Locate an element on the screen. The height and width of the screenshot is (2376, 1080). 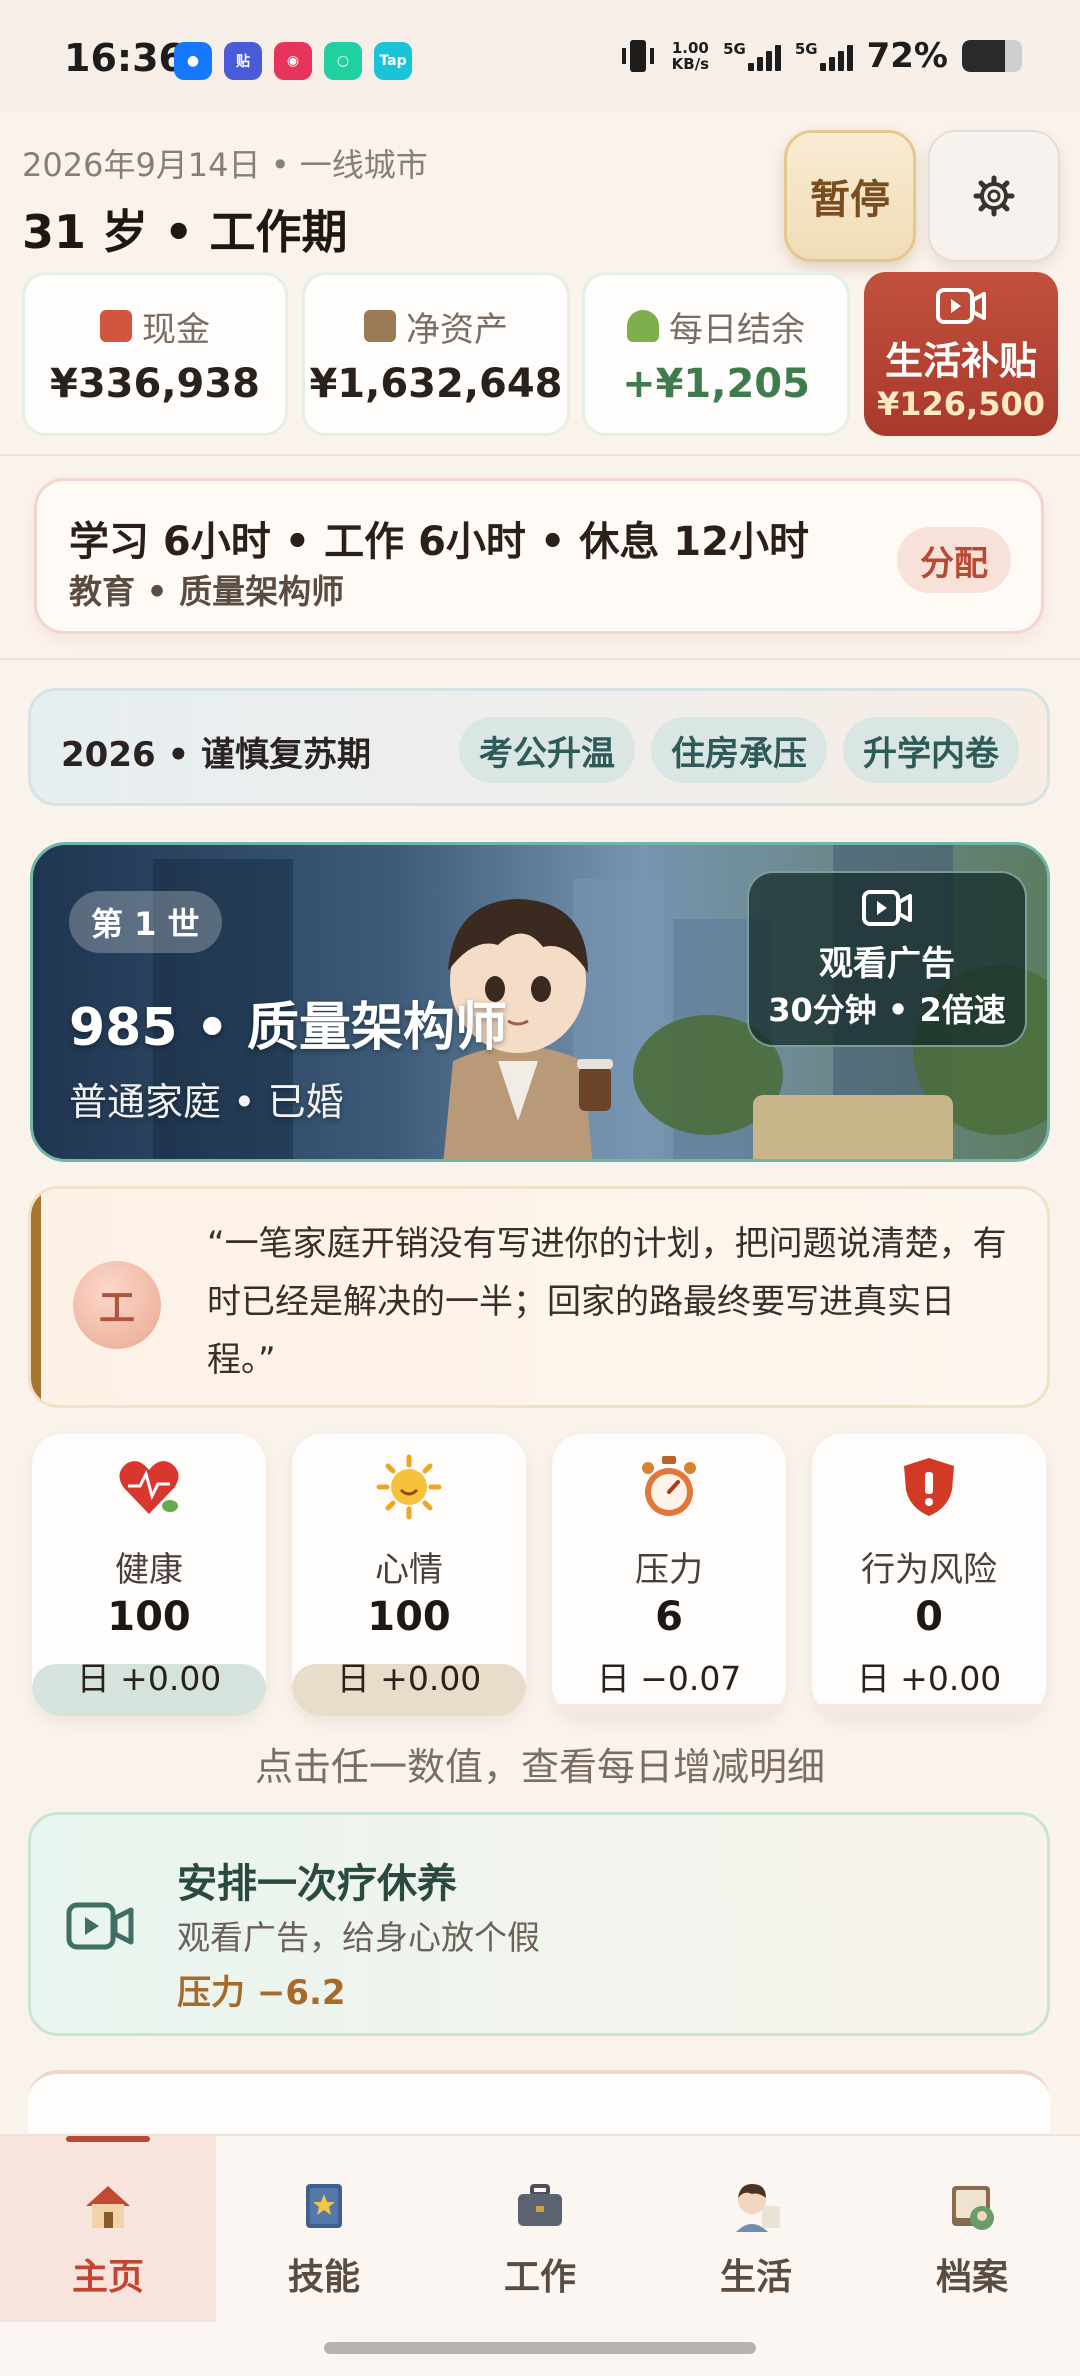
metric-value: 0 is located at coordinates (929, 1617).